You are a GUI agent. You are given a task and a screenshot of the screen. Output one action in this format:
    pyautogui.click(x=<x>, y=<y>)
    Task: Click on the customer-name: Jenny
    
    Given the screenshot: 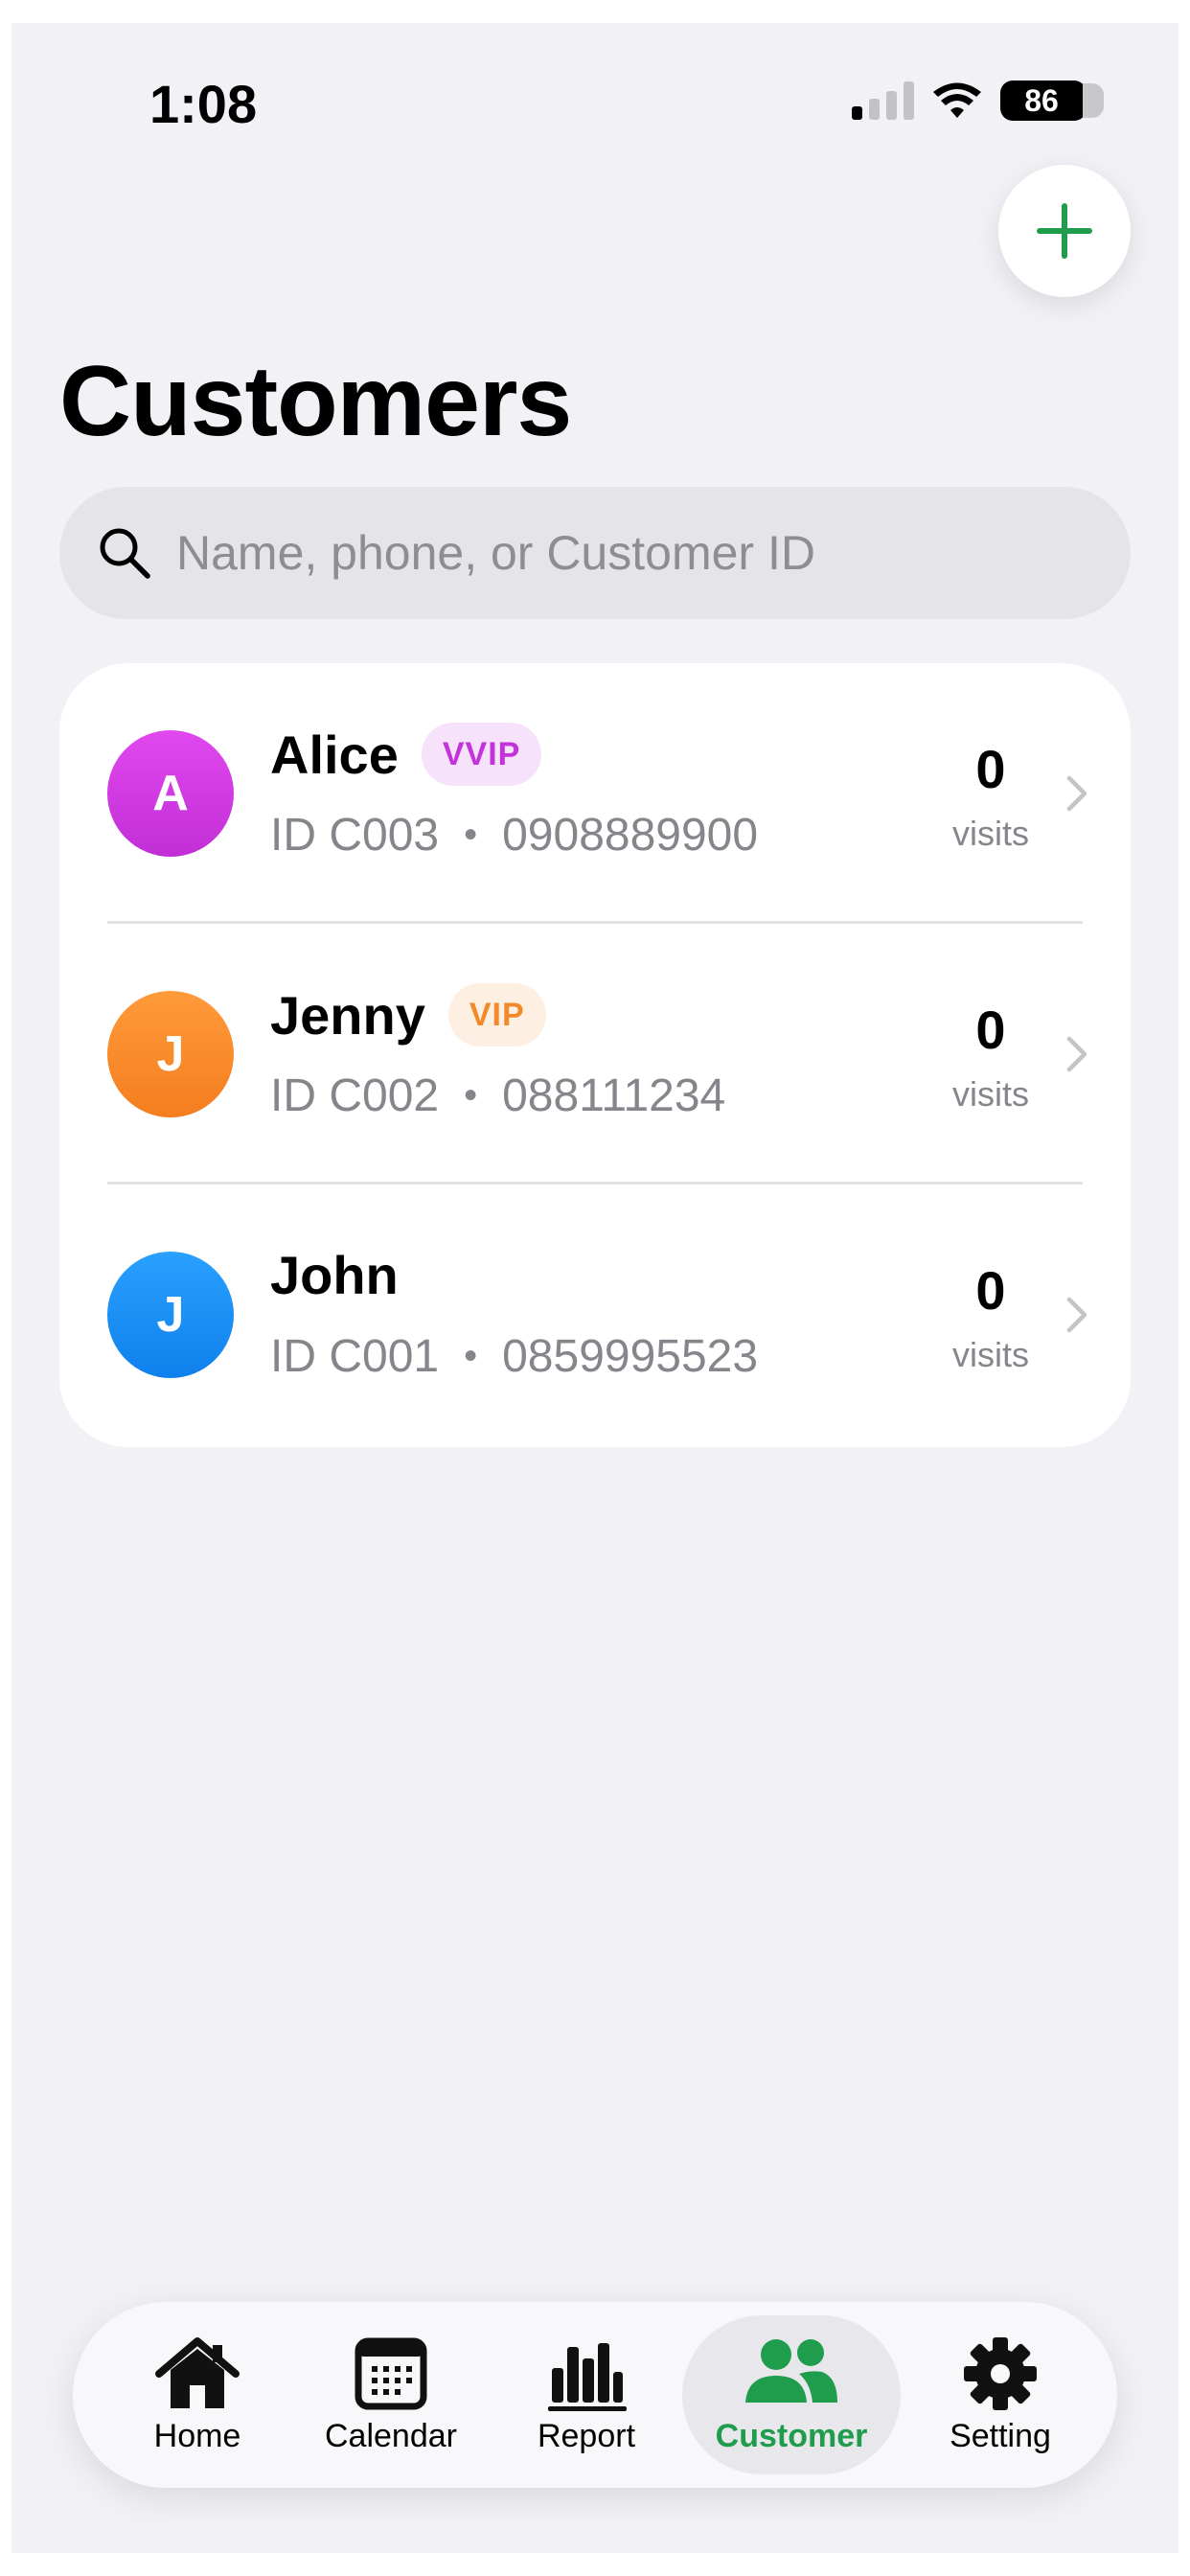 What is the action you would take?
    pyautogui.click(x=348, y=1015)
    